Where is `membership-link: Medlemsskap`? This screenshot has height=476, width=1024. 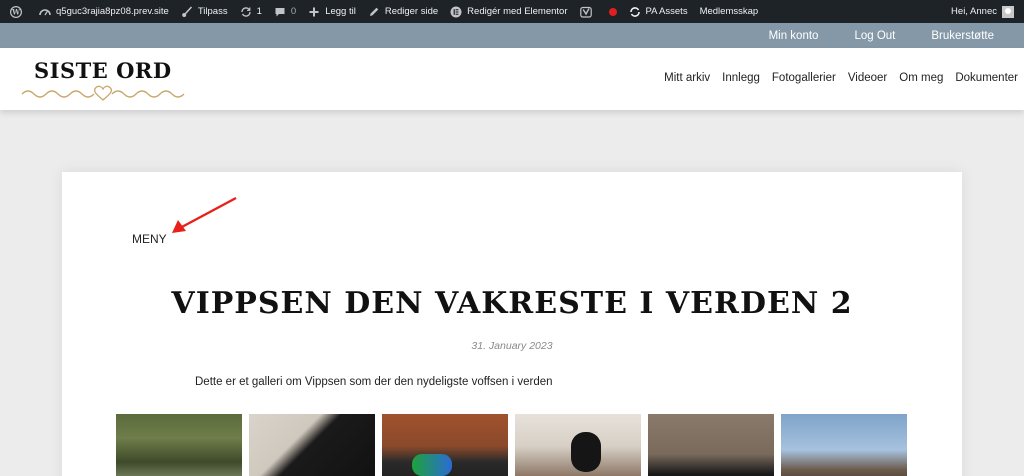
membership-link: Medlemsskap is located at coordinates (729, 11).